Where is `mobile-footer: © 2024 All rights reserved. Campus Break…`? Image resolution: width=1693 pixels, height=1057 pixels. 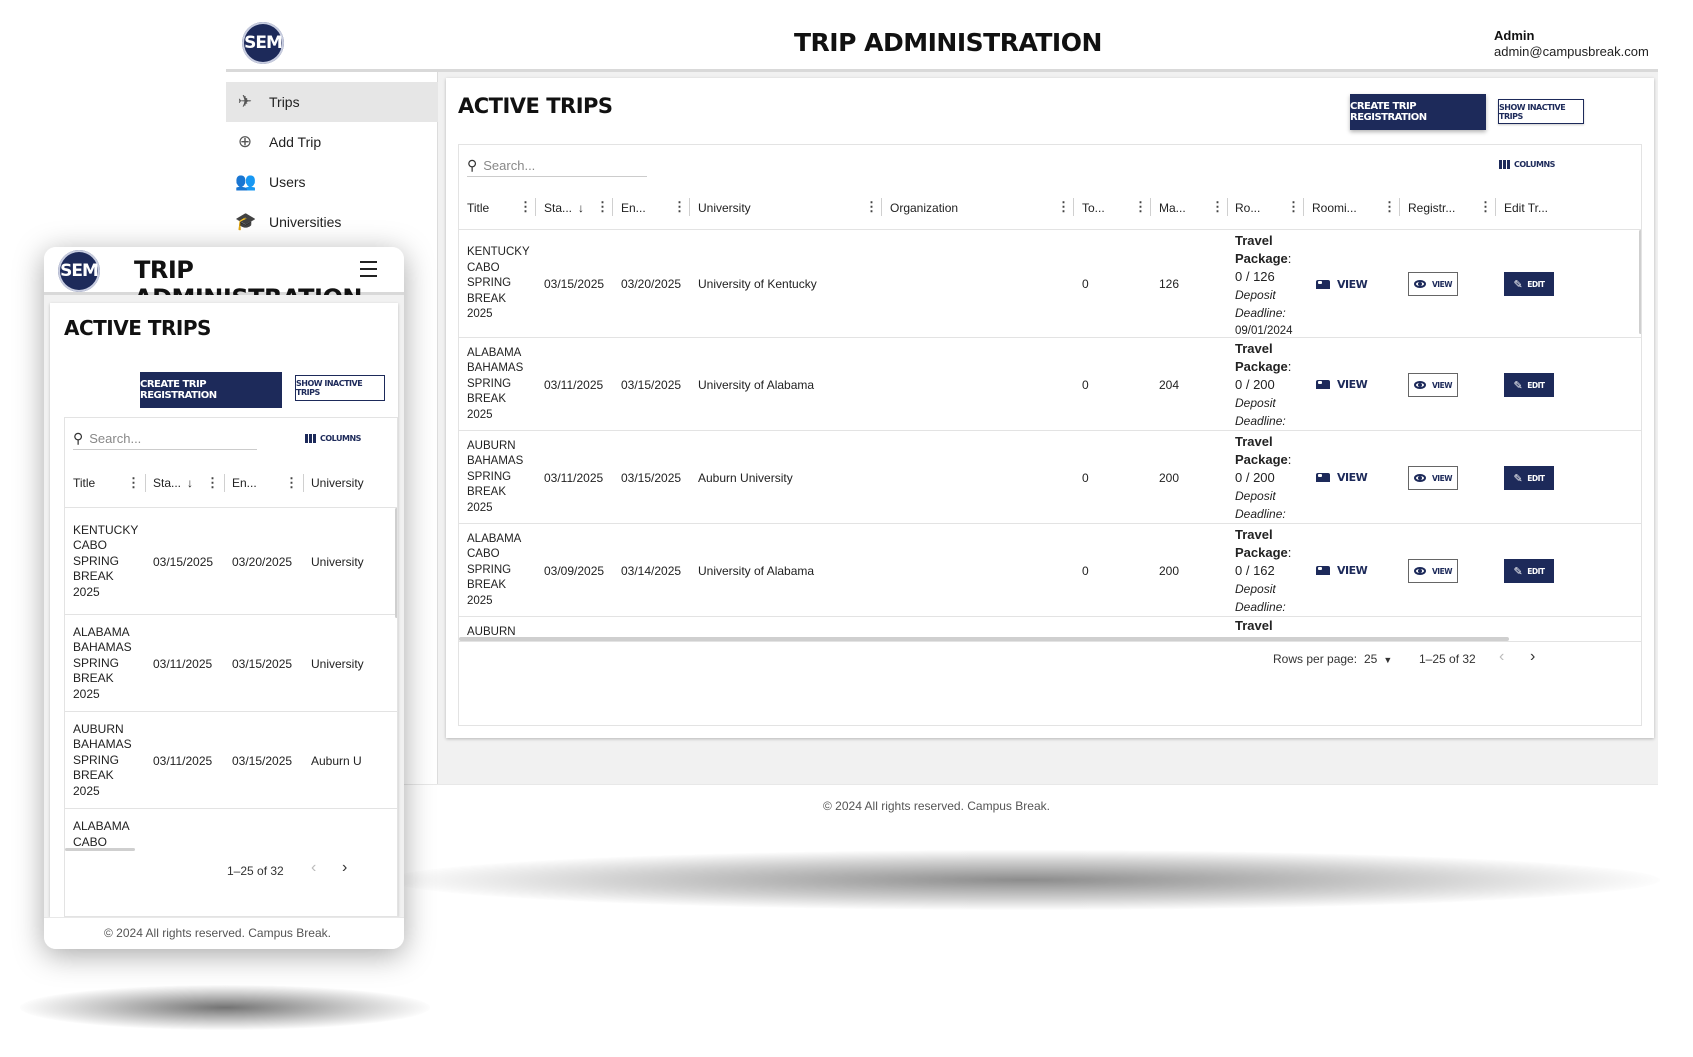
mobile-footer: © 2024 All rights reserved. Campus Break… is located at coordinates (224, 933).